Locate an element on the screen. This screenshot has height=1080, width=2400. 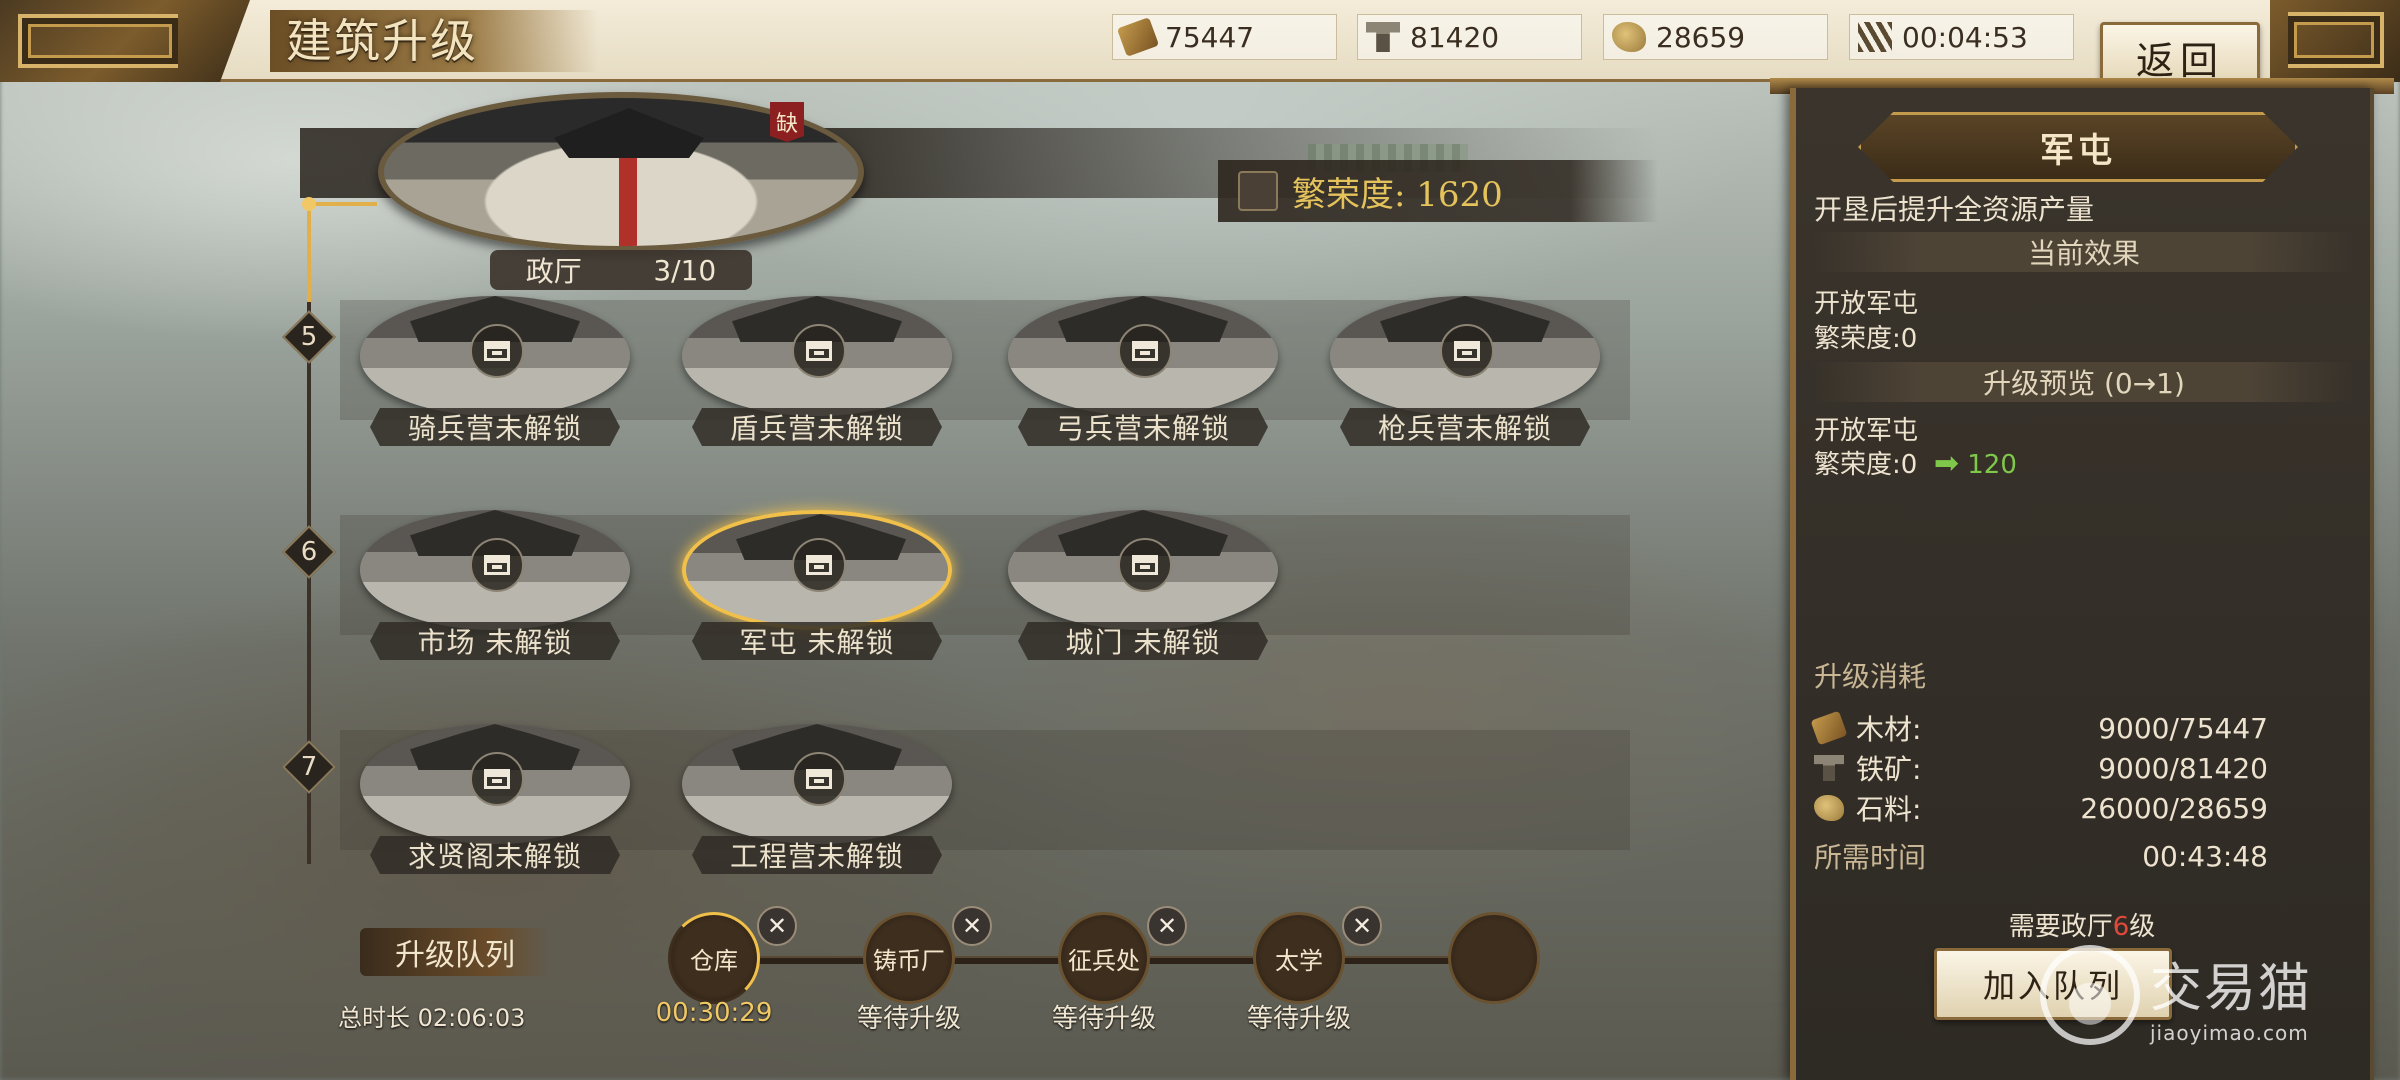
watermark-cn: 交易猫 is located at coordinates (2231, 988).